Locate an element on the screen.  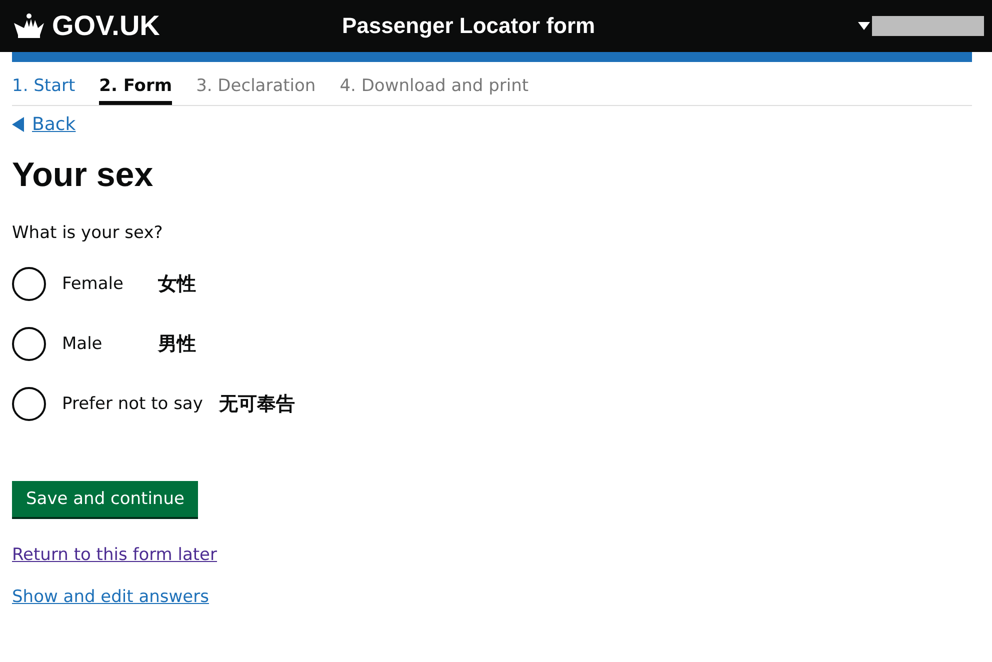
option-label: Female is located at coordinates (102, 284).